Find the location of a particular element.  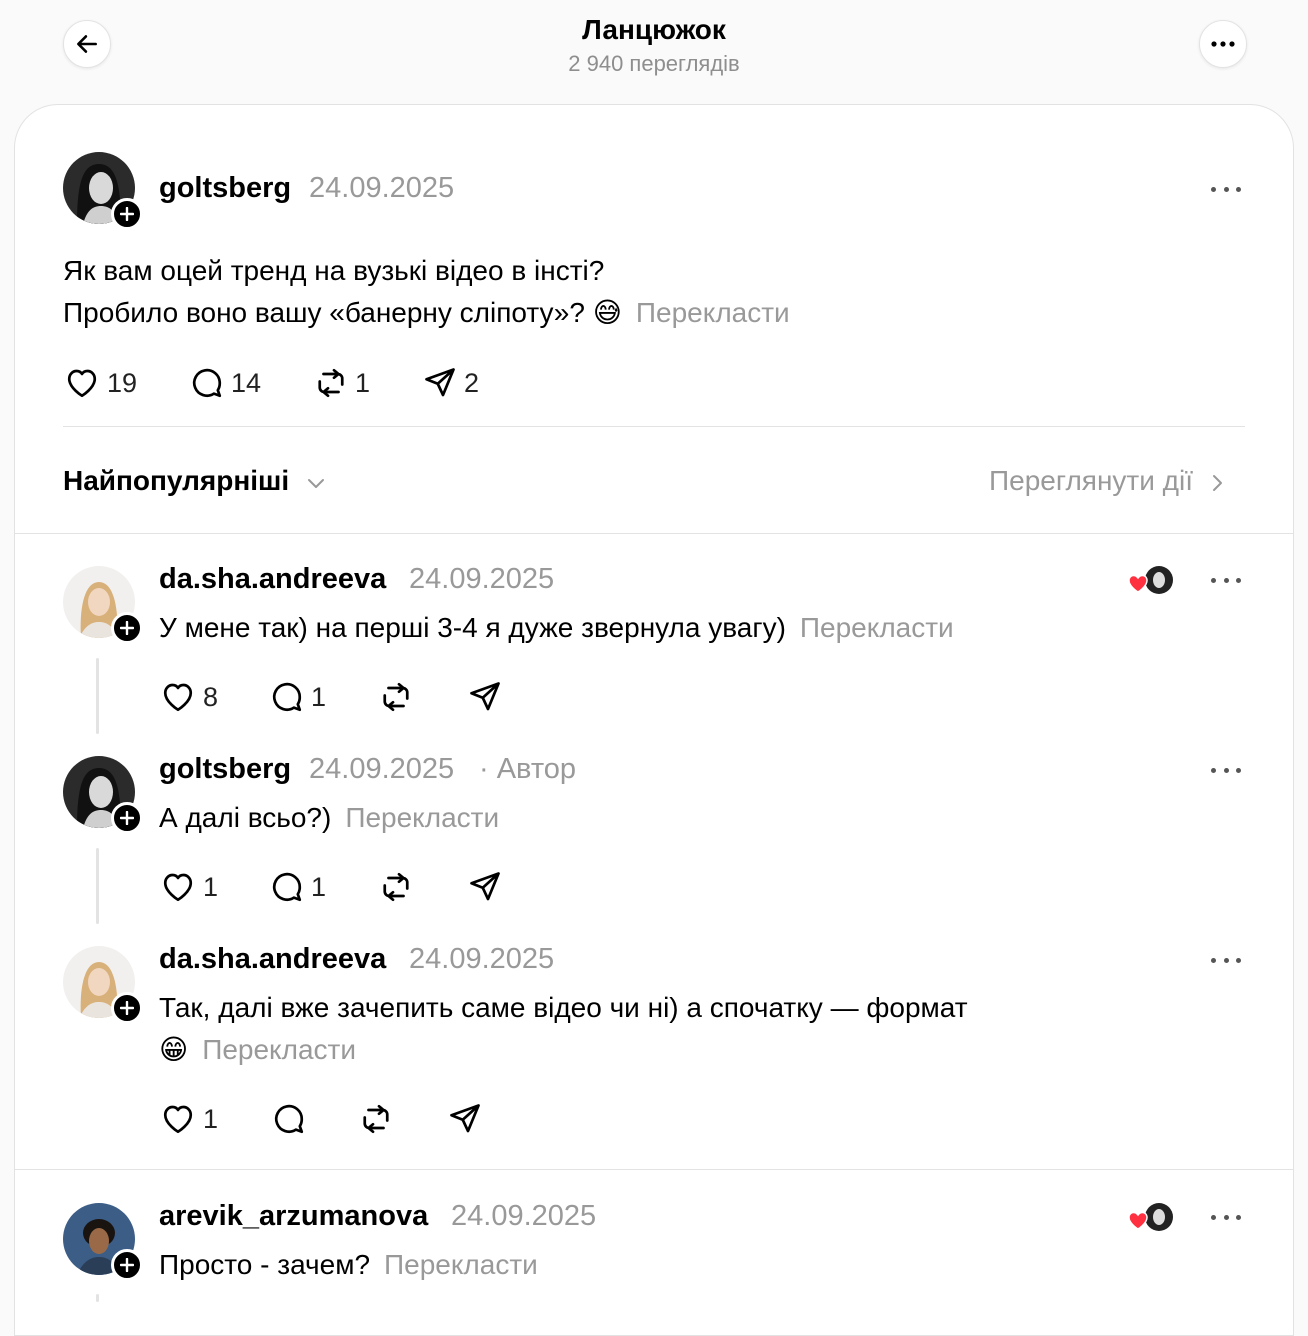

view-count: 2 940 переглядів is located at coordinates (654, 63).